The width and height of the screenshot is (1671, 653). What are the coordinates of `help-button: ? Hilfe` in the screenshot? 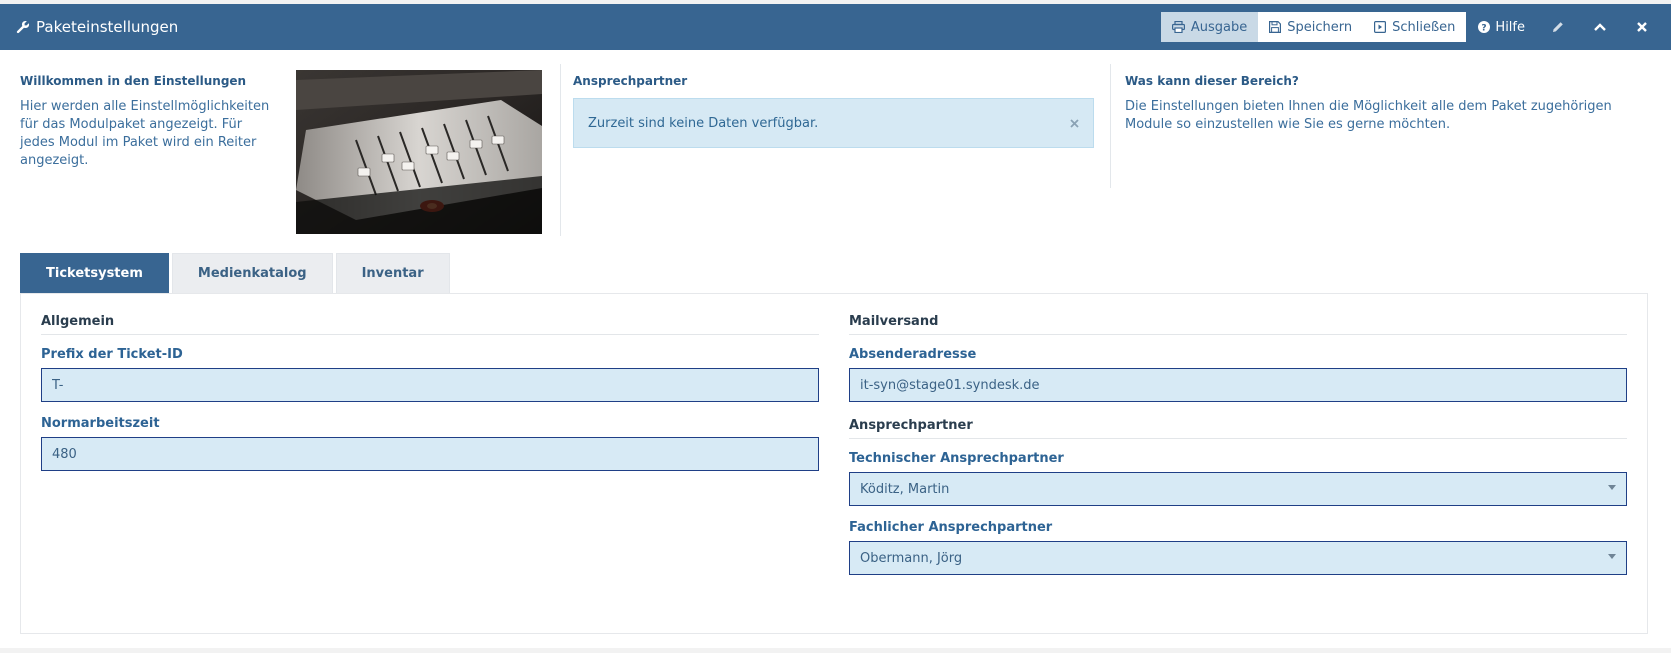 It's located at (1501, 27).